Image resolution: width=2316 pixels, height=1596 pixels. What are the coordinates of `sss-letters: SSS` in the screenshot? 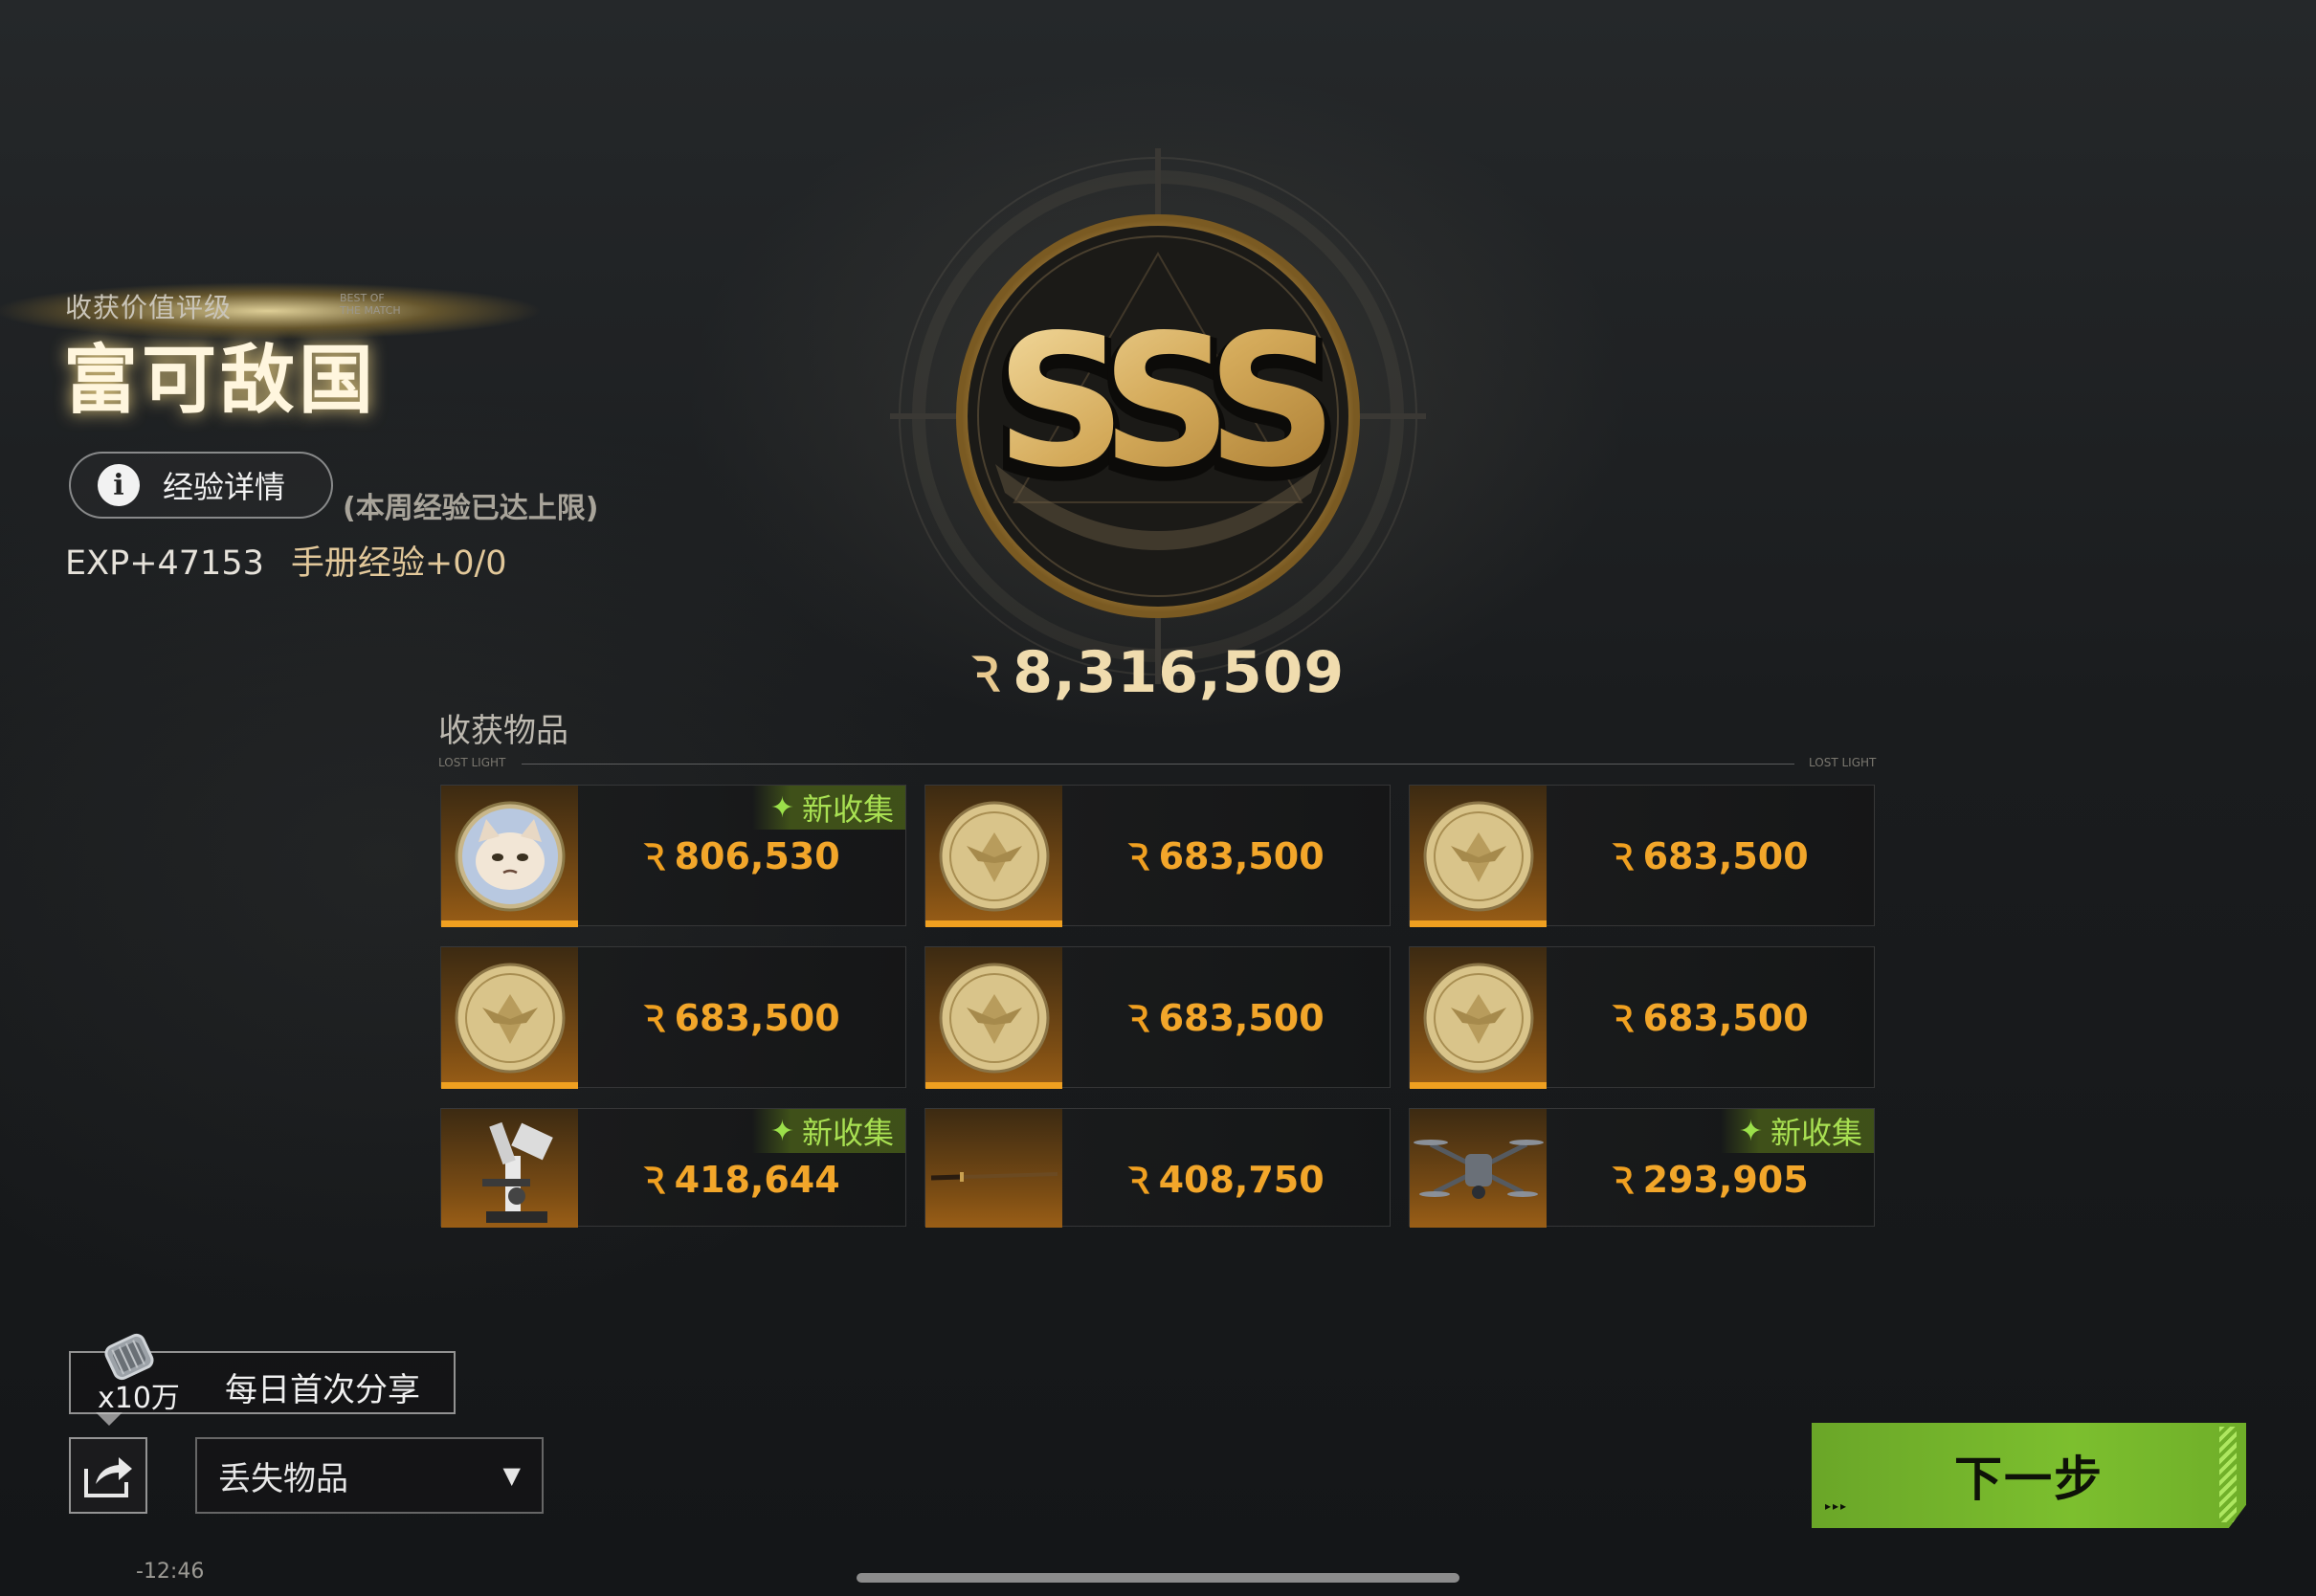 It's located at (1160, 402).